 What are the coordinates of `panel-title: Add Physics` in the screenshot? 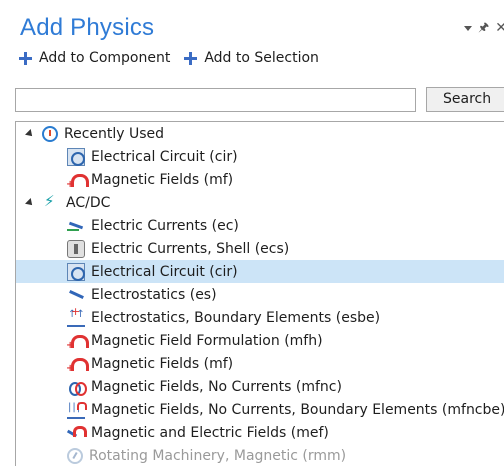 It's located at (87, 27).